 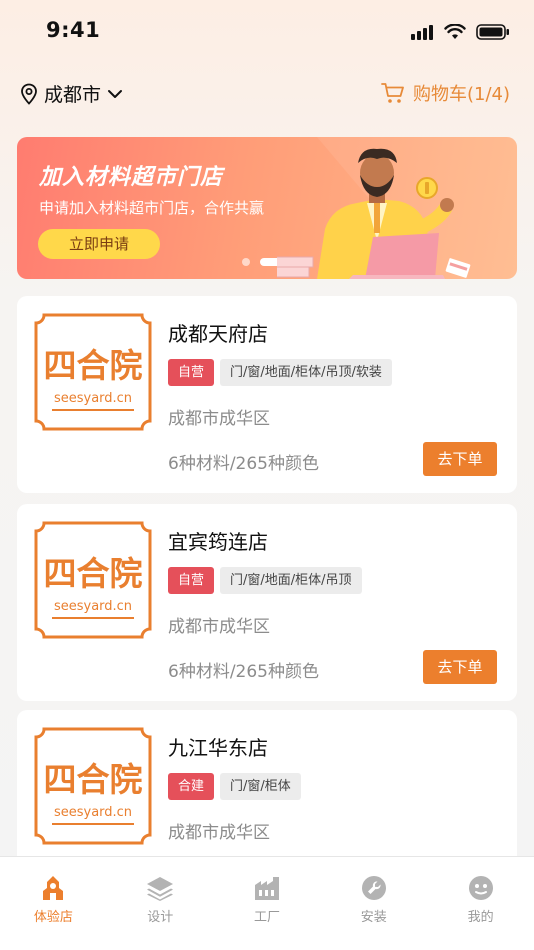 What do you see at coordinates (397, 208) in the screenshot?
I see `businessman-illustration` at bounding box center [397, 208].